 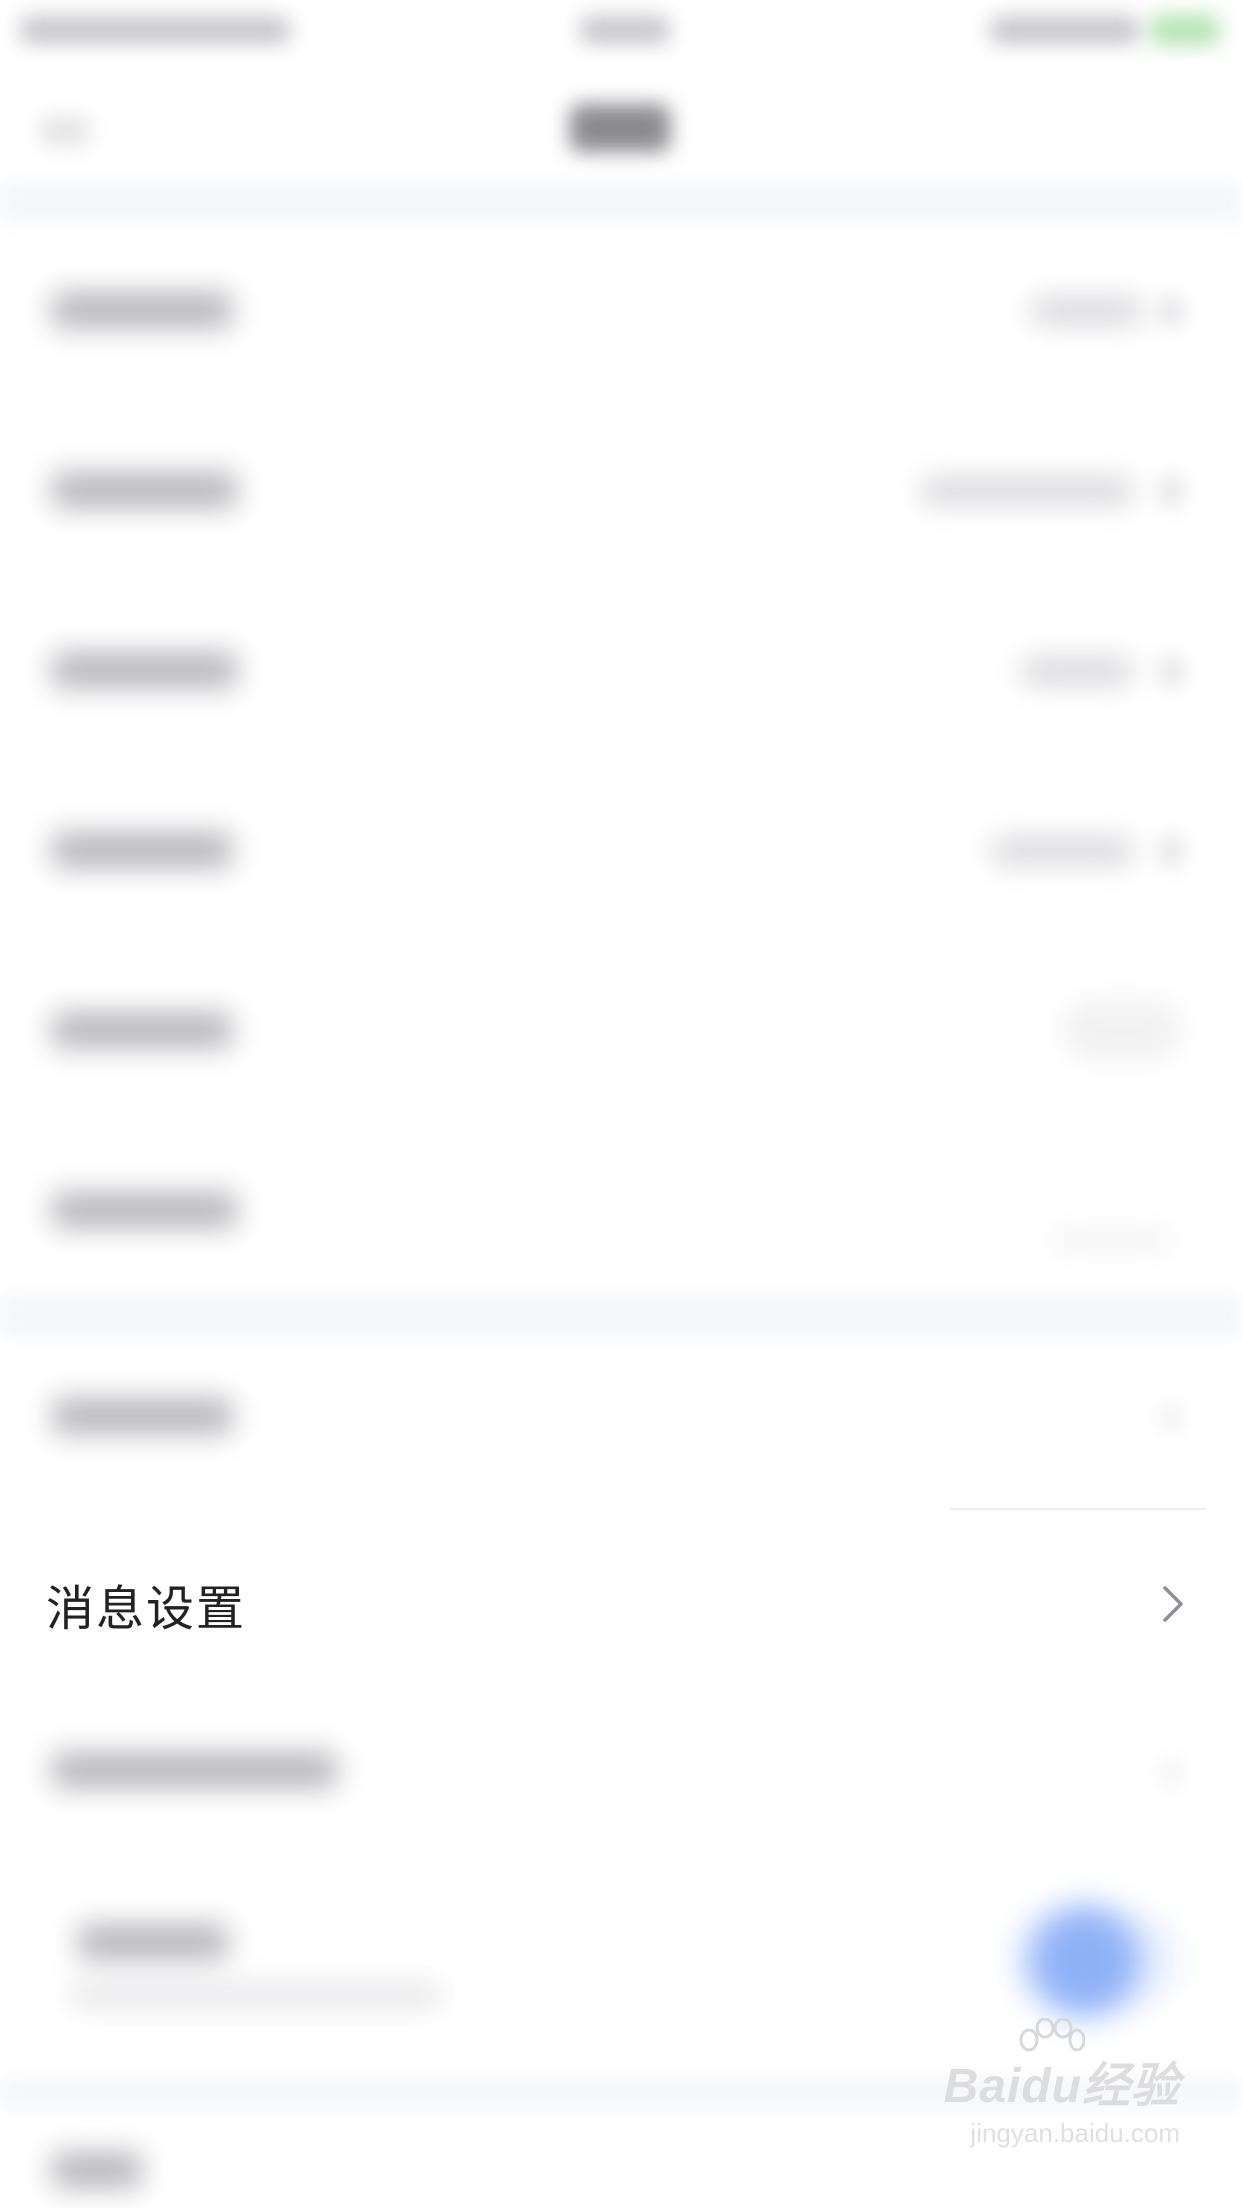 What do you see at coordinates (1085, 1961) in the screenshot?
I see `toggle-switch` at bounding box center [1085, 1961].